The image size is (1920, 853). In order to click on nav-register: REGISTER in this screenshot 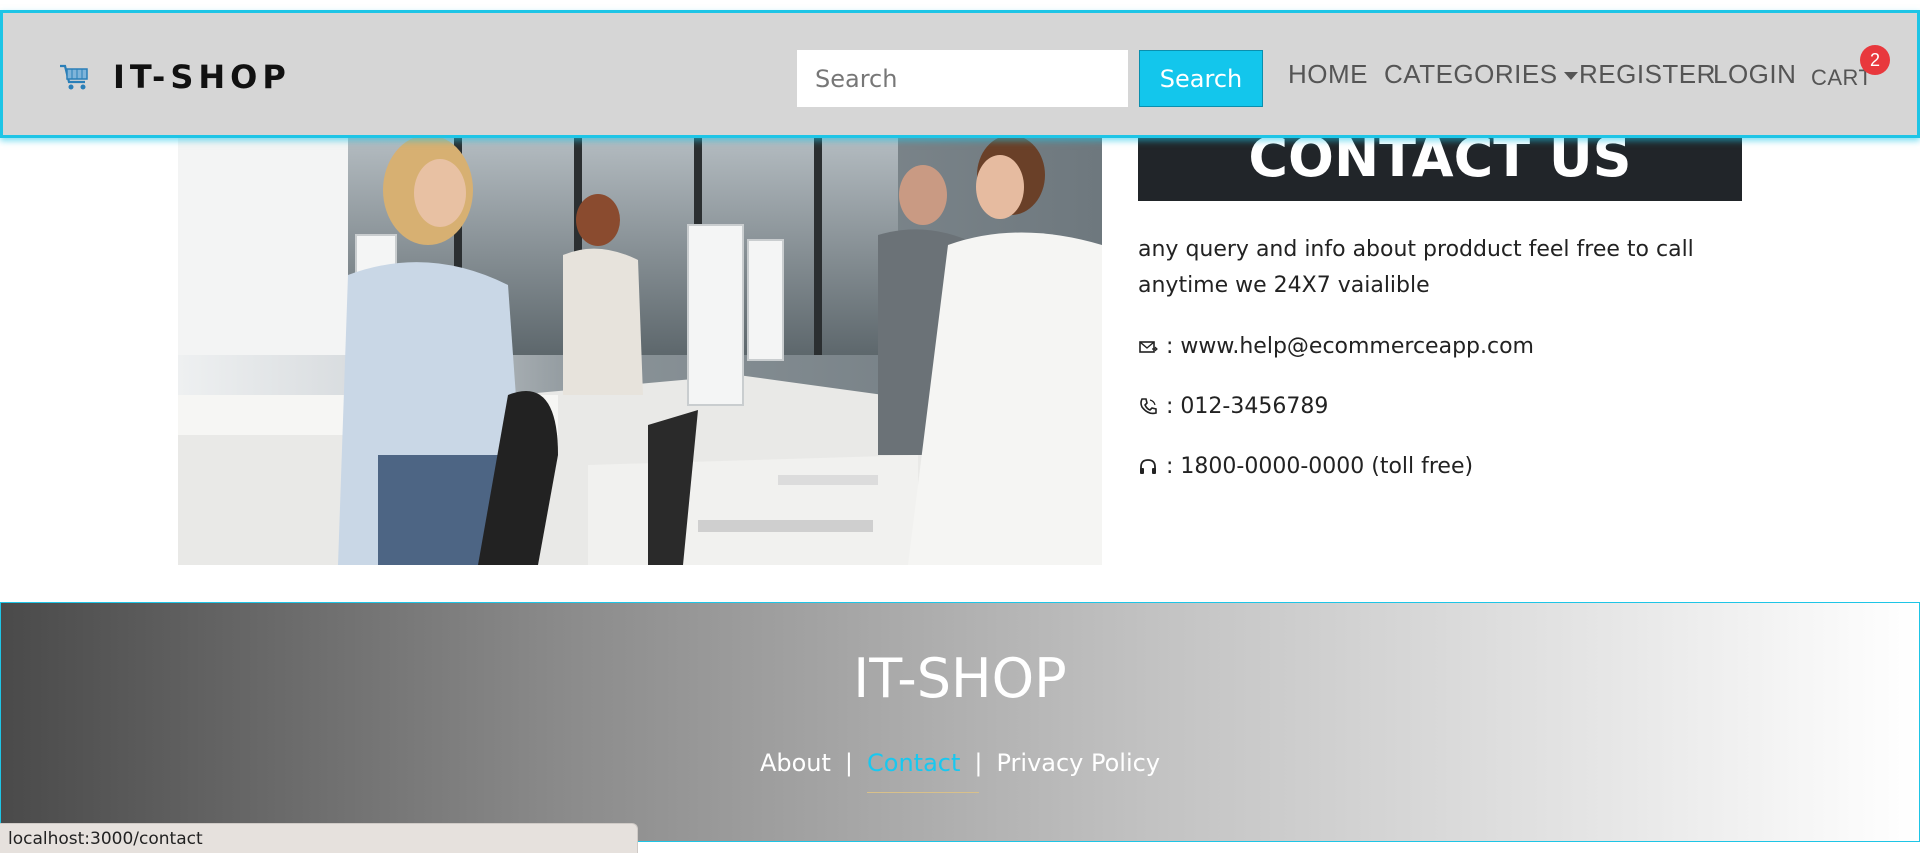, I will do `click(1647, 74)`.